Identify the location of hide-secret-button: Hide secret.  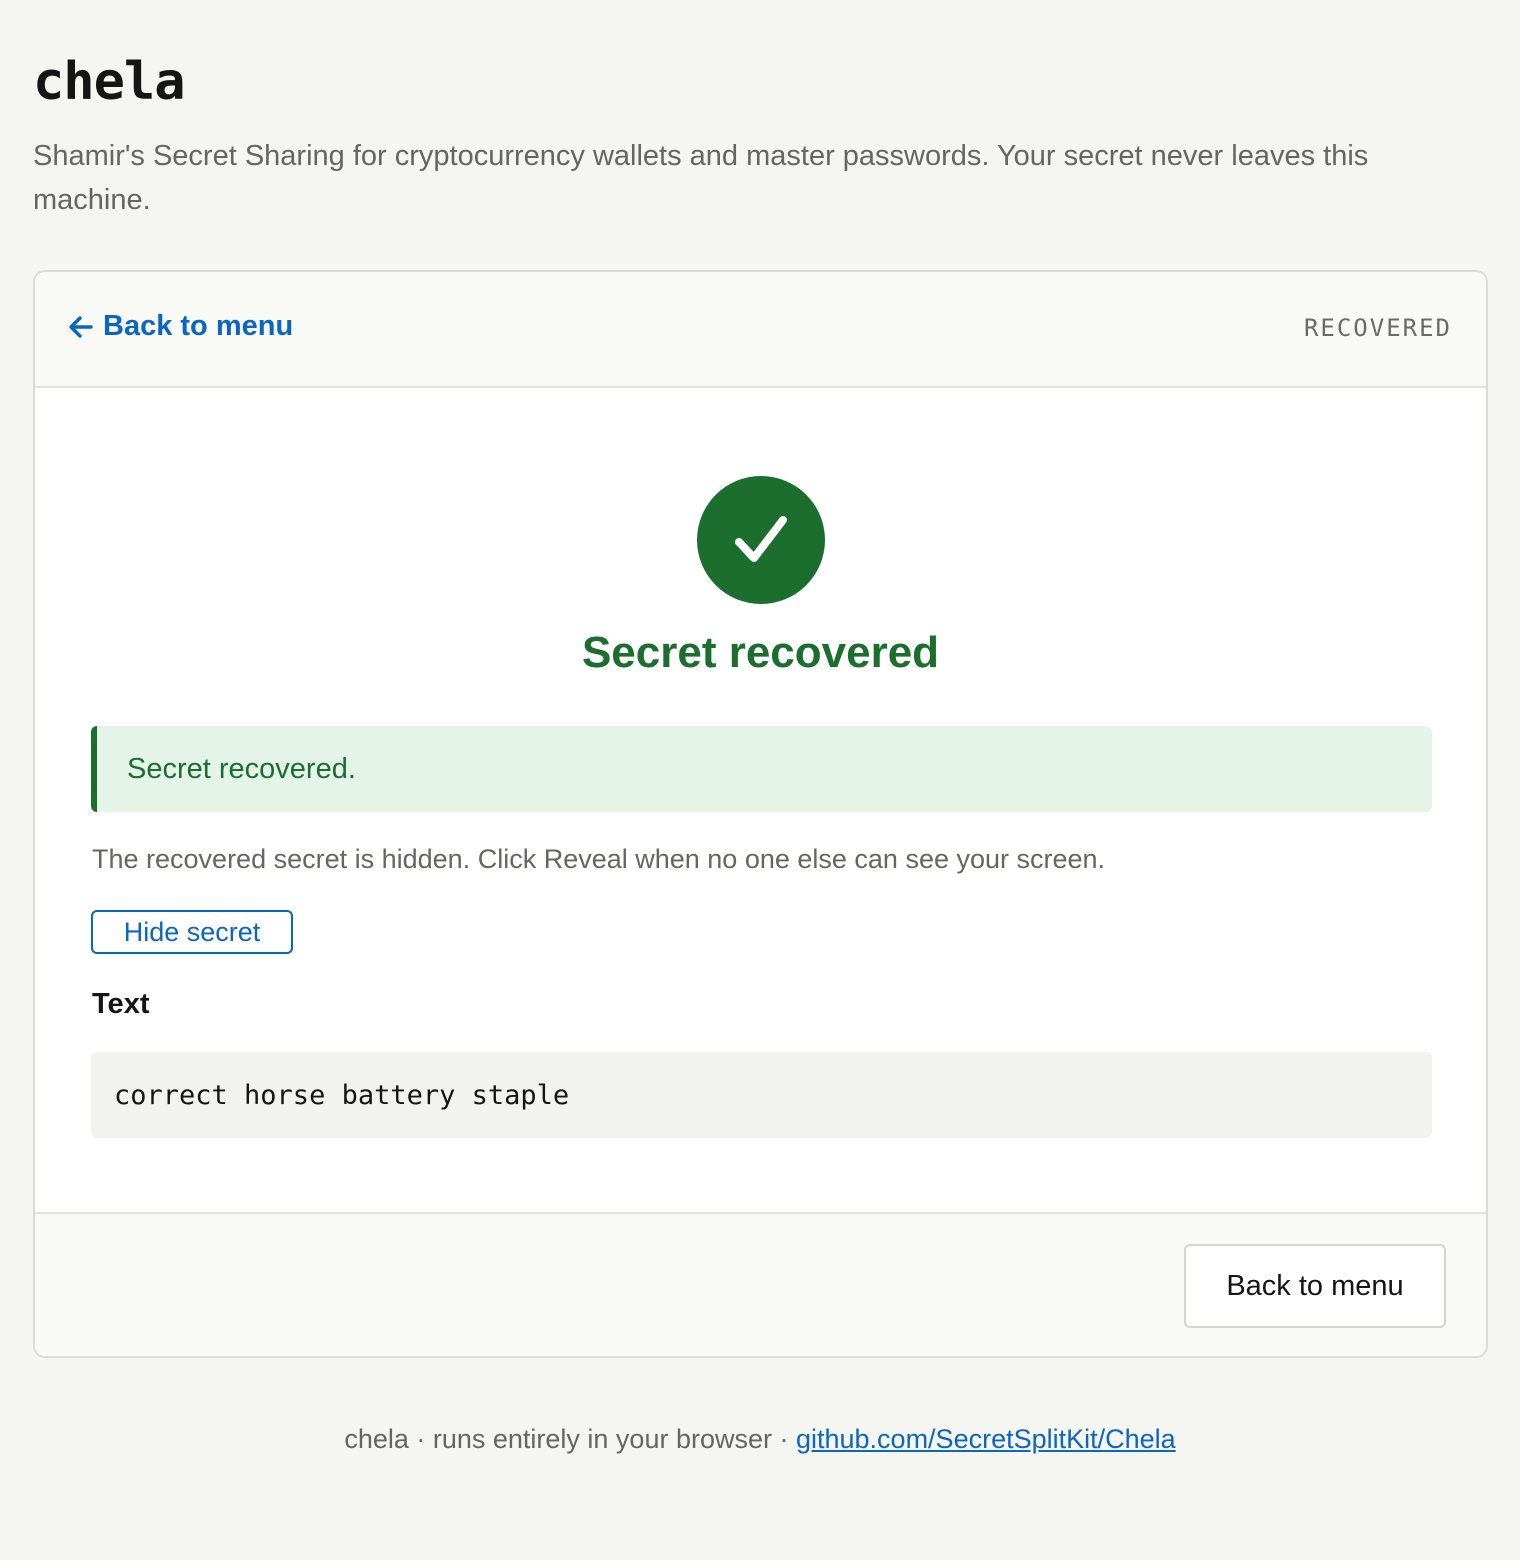
(192, 932).